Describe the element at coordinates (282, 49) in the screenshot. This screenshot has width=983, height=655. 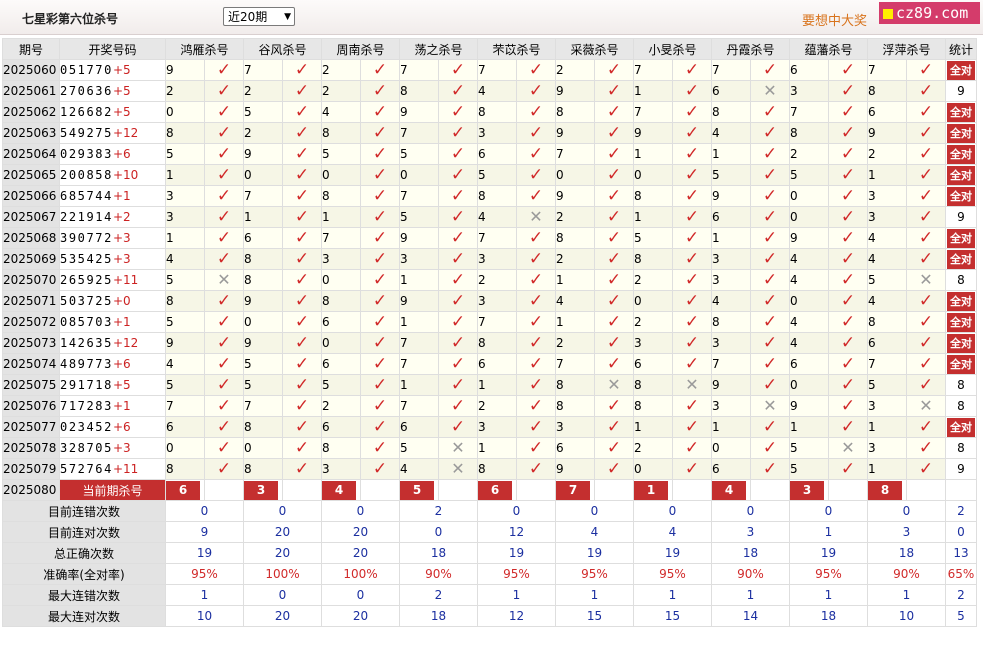
I see `col-header-expert: 谷风杀号` at that location.